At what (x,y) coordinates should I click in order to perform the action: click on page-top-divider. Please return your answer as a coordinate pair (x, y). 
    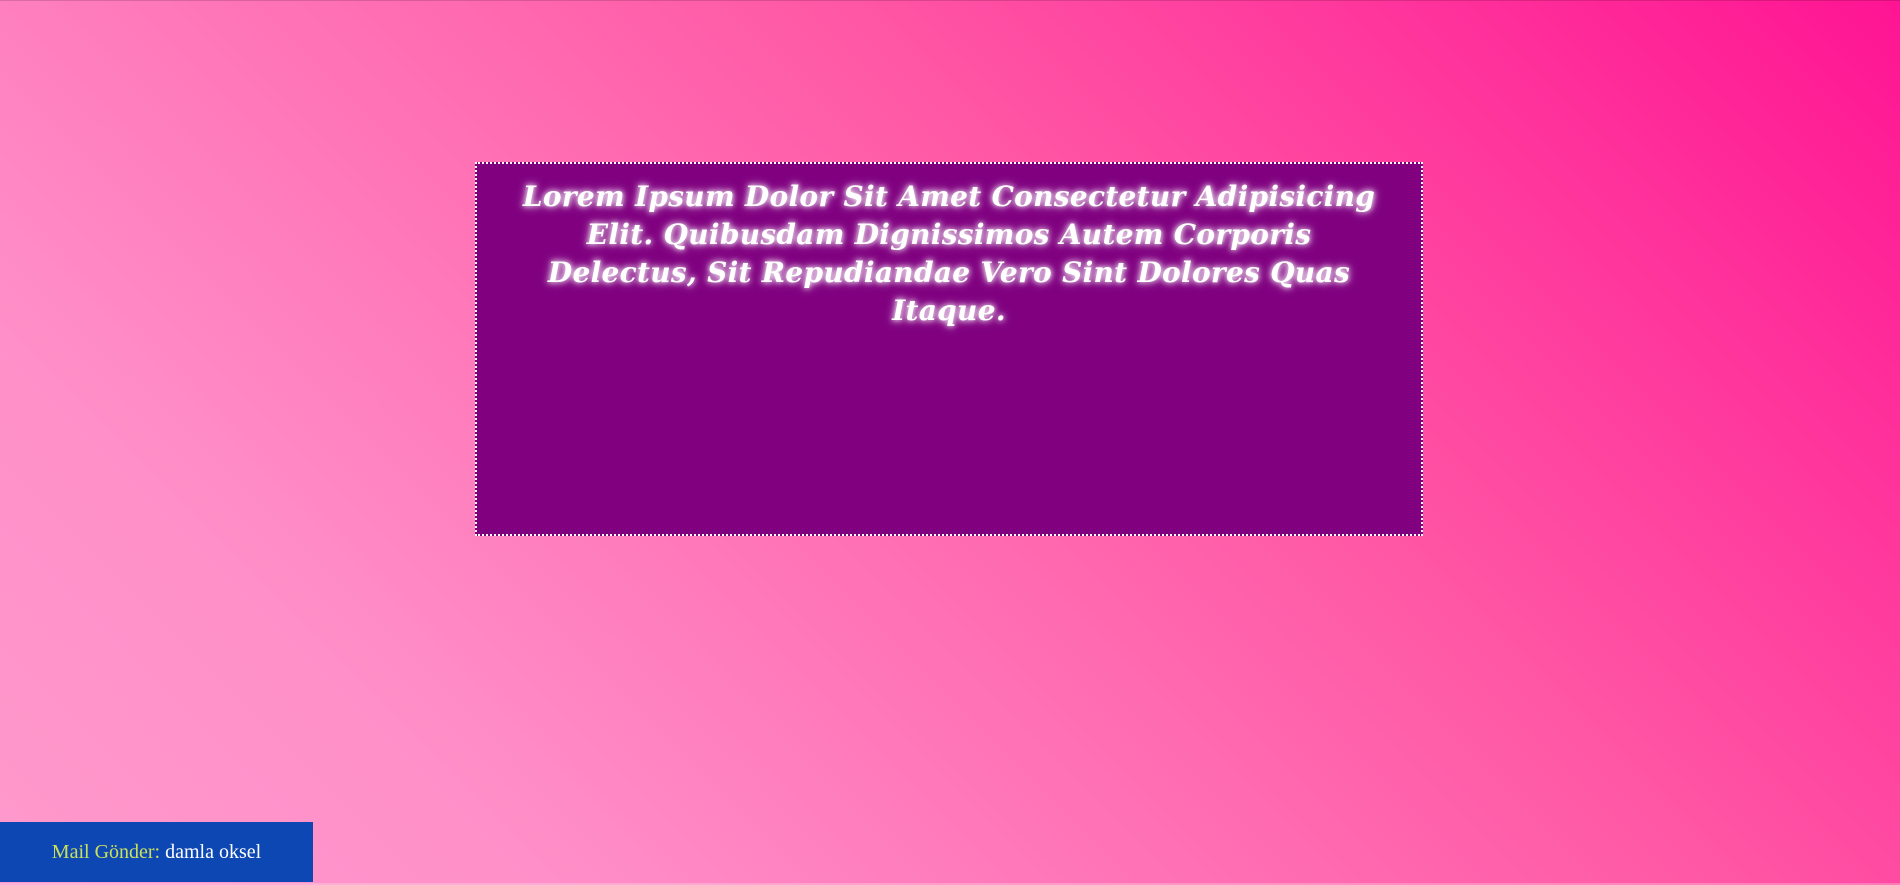
    Looking at the image, I should click on (950, 0).